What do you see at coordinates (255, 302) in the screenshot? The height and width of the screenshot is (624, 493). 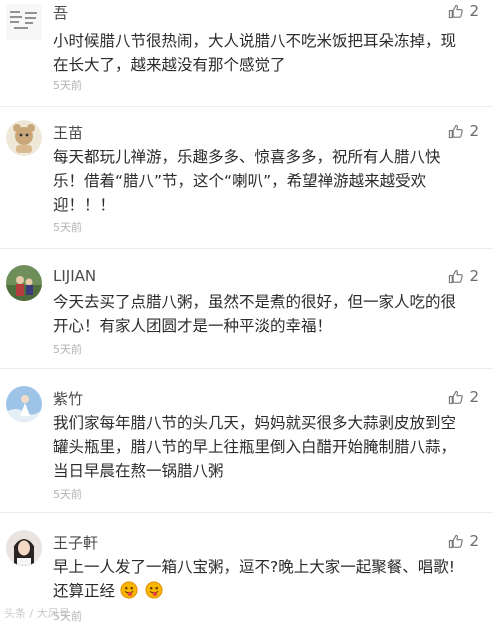 I see `comment-line: 今天去买了点腊八粥，虽然不是煮的很好，但一家人吃的很` at bounding box center [255, 302].